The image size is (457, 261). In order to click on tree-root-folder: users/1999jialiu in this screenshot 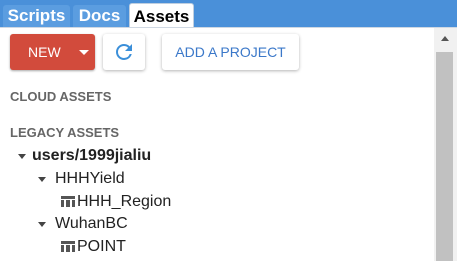, I will do `click(91, 156)`.